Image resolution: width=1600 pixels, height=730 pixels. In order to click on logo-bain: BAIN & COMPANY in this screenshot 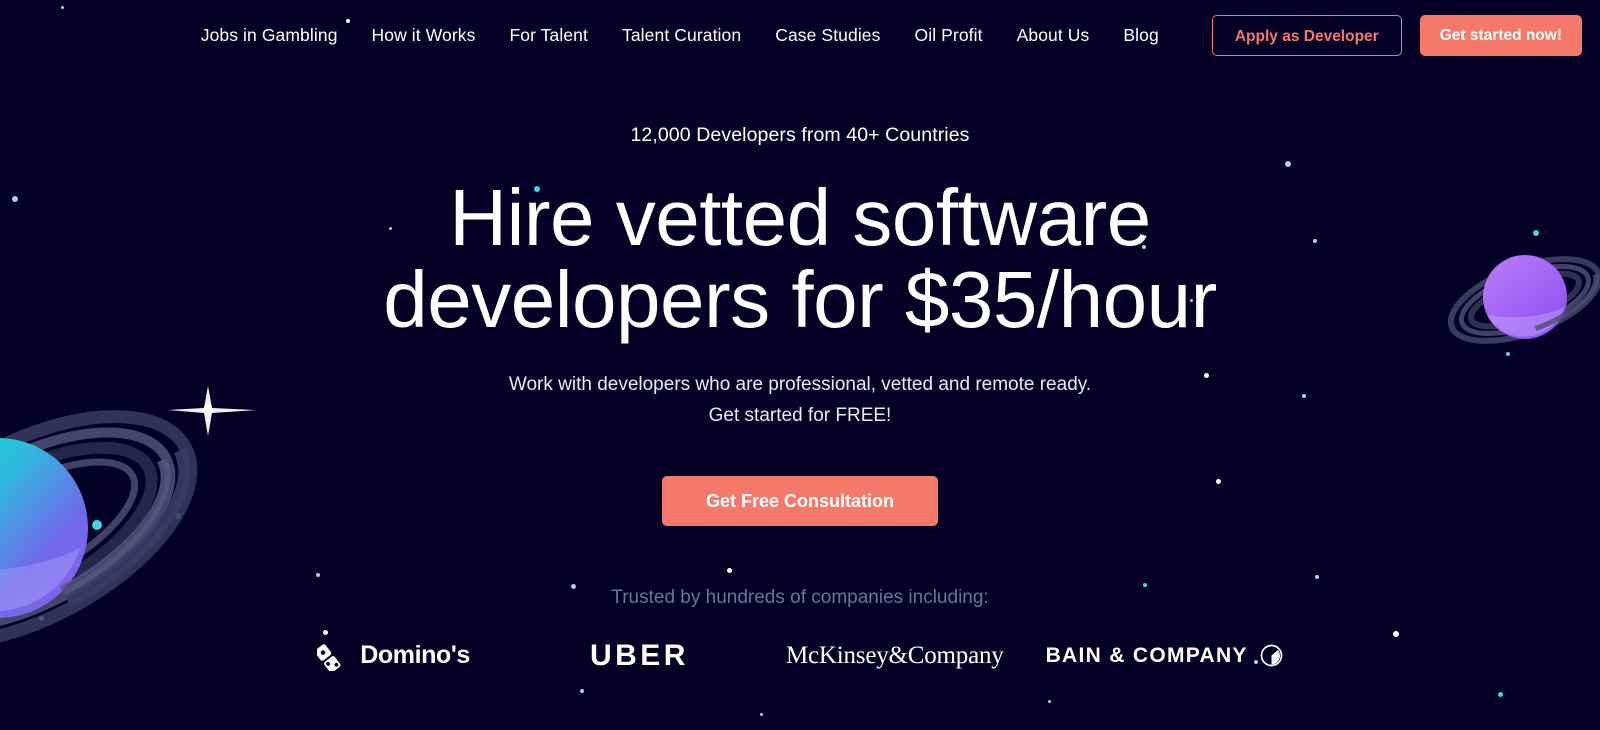, I will do `click(1164, 656)`.